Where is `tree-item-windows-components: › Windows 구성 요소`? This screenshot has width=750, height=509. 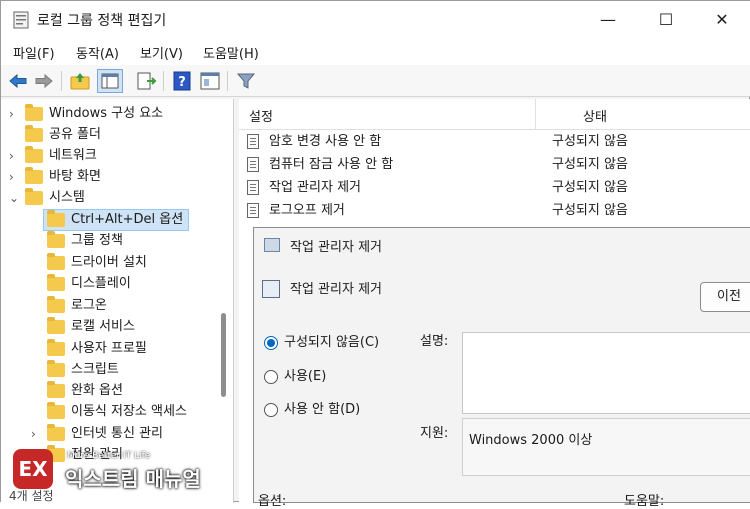
tree-item-windows-components: › Windows 구성 요소 is located at coordinates (119, 114).